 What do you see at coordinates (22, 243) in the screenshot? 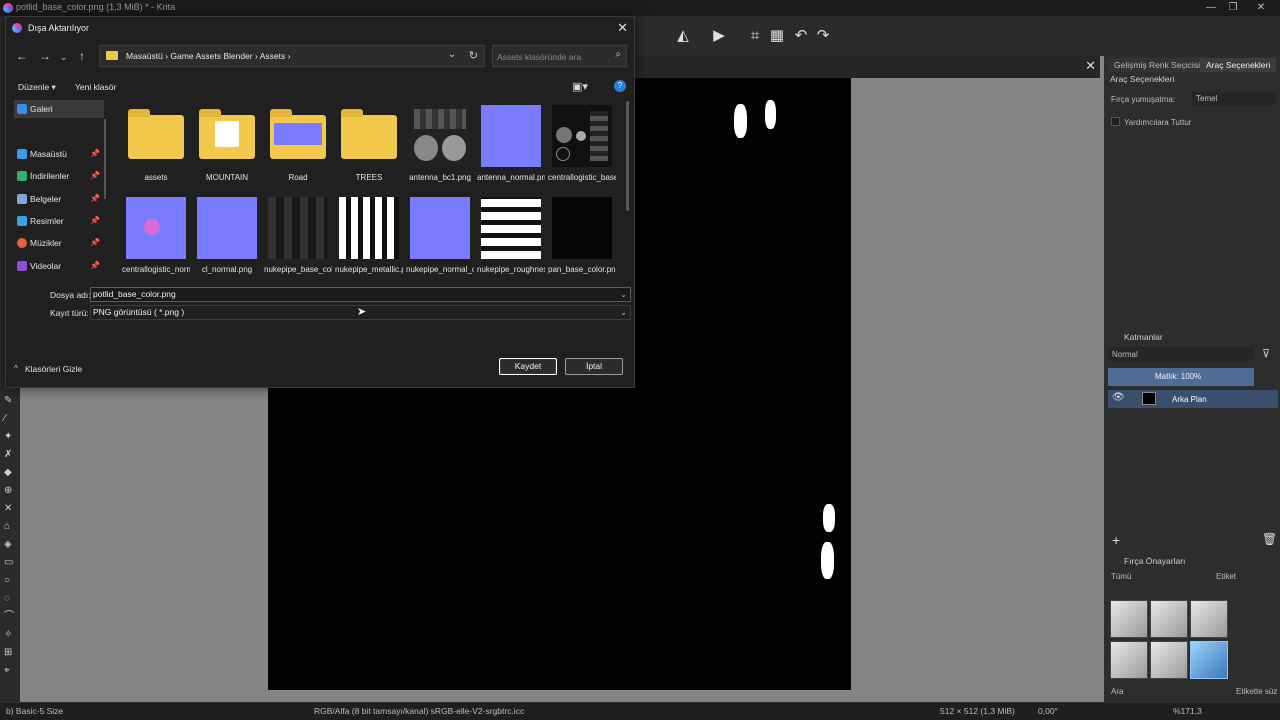
I see `music-icon` at bounding box center [22, 243].